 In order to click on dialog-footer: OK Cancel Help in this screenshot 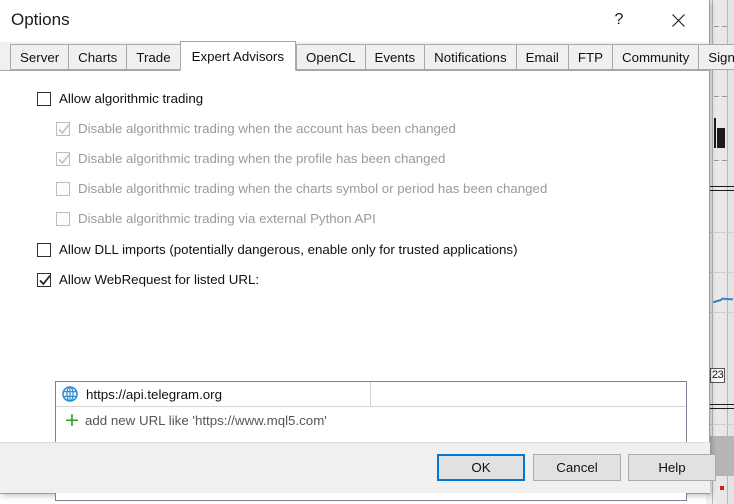, I will do `click(358, 467)`.